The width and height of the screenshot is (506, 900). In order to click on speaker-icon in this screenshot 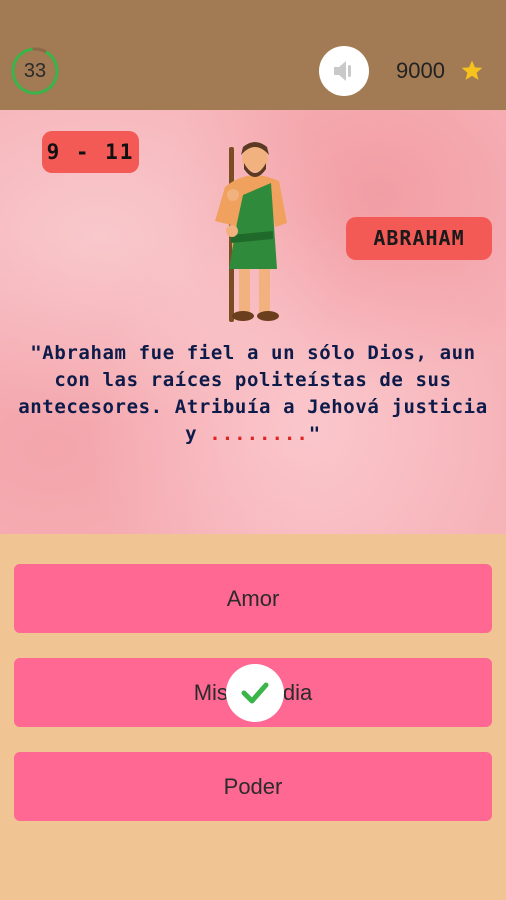, I will do `click(342, 71)`.